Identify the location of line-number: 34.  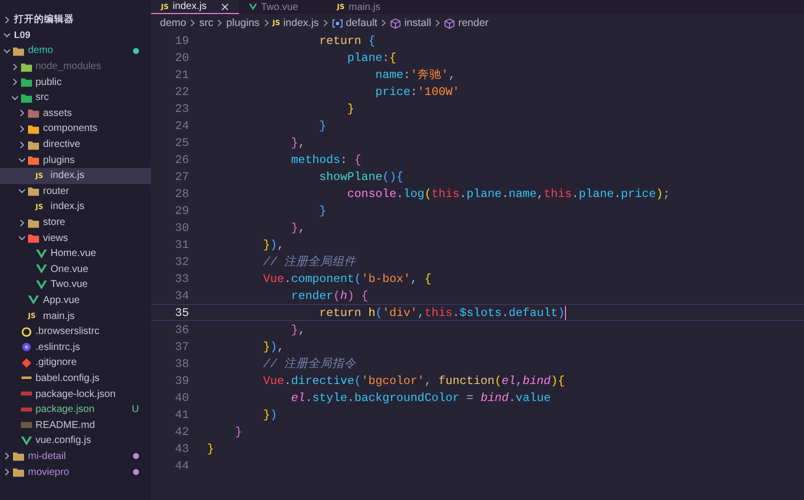
(181, 295).